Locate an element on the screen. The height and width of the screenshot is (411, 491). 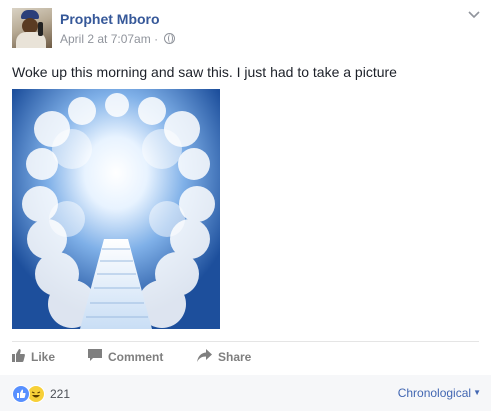
reaction-summary: 221 is located at coordinates (41, 394).